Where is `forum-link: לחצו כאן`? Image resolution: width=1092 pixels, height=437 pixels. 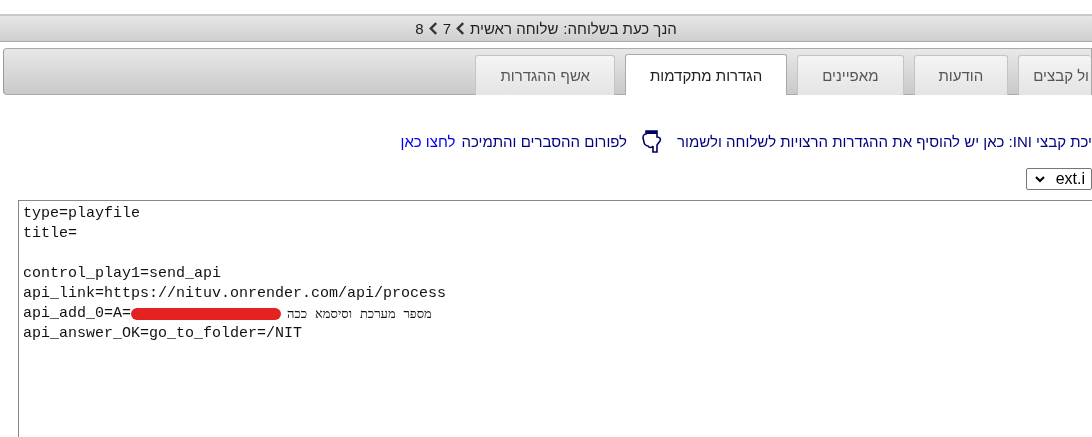
forum-link: לחצו כאן is located at coordinates (428, 141).